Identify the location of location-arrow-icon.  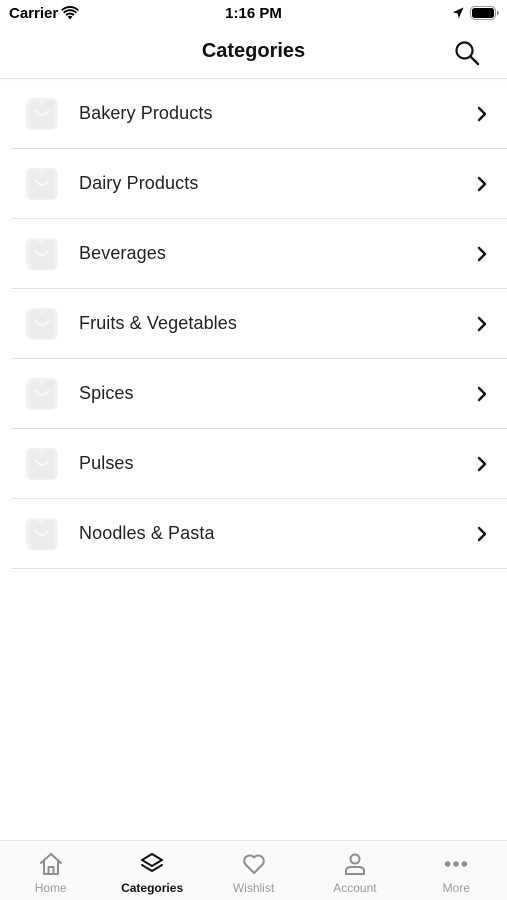
(458, 13).